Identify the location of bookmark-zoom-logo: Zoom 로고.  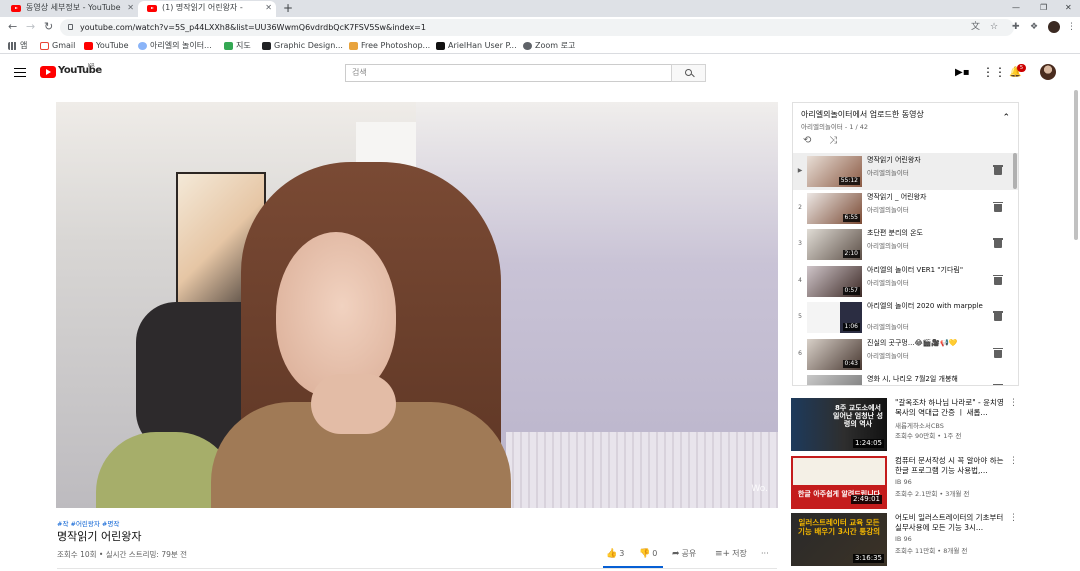
(549, 46).